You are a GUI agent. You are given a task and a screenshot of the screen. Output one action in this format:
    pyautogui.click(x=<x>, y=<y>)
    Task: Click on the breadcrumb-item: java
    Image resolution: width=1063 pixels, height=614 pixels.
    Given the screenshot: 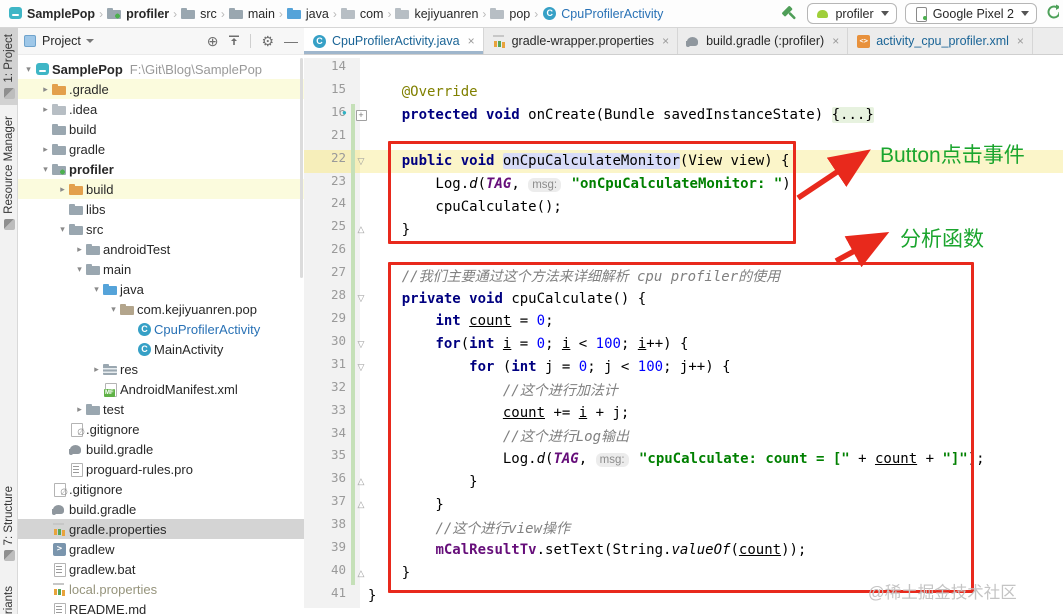 What is the action you would take?
    pyautogui.click(x=307, y=14)
    